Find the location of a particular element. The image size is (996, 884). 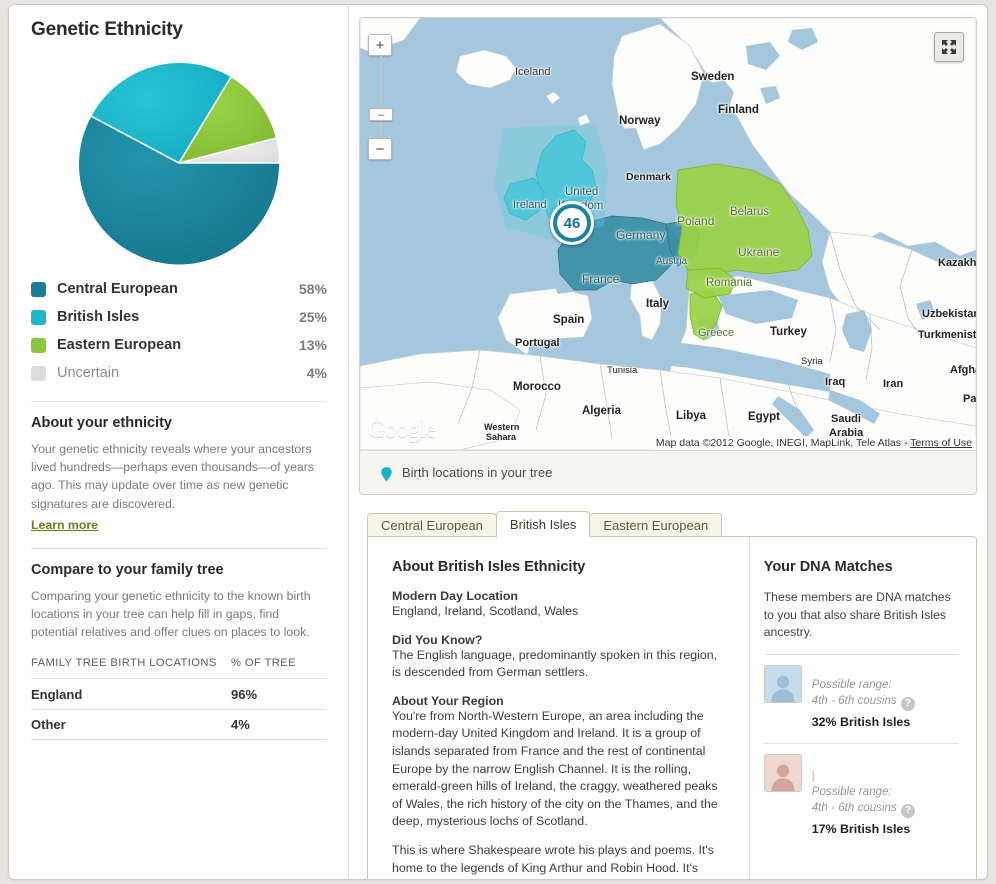

tab-central-european: Central European is located at coordinates (432, 525).